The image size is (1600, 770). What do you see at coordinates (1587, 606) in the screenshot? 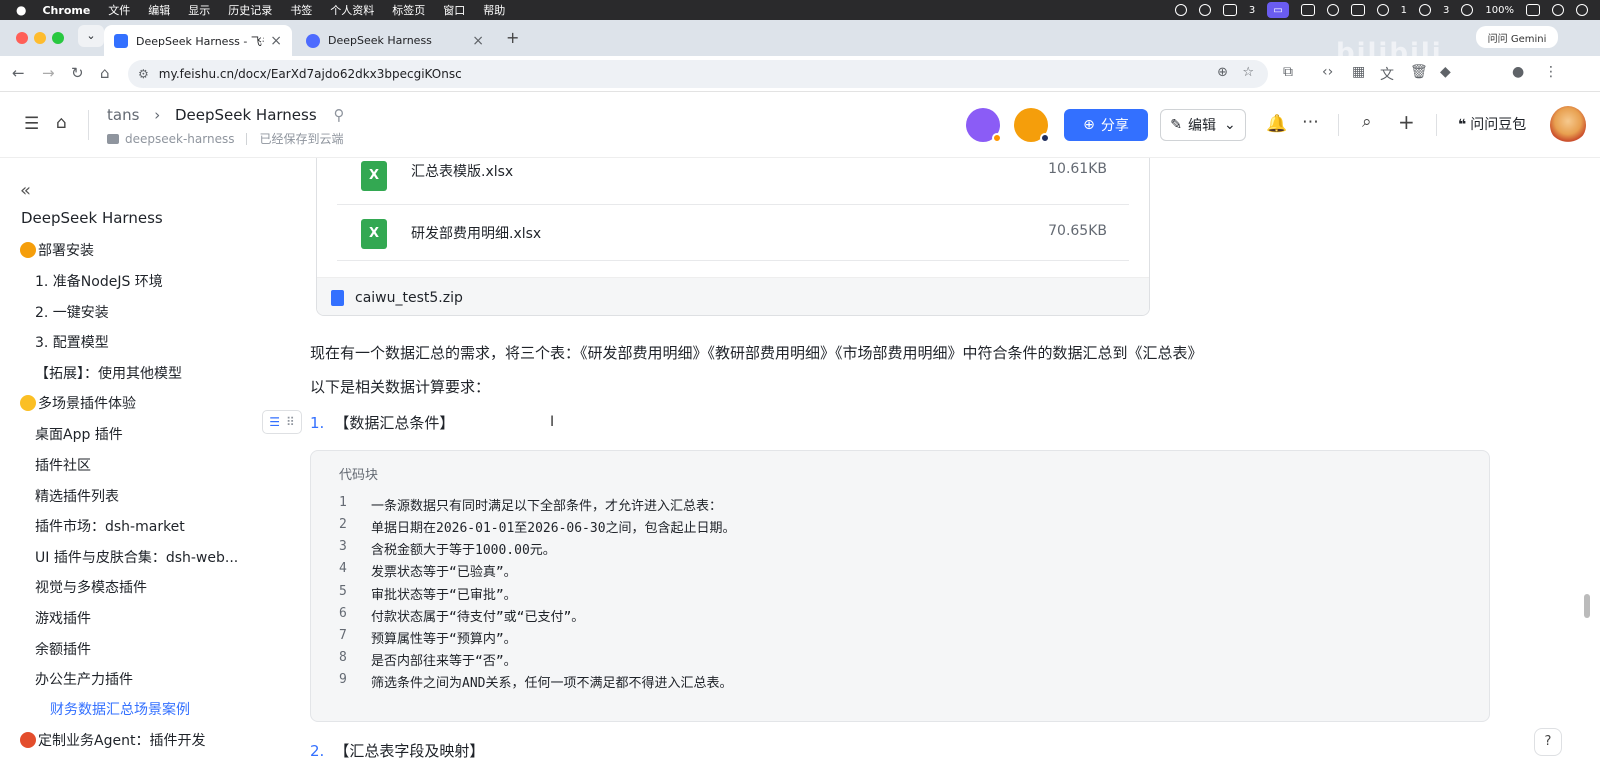
I see `scrollbar-thumb` at bounding box center [1587, 606].